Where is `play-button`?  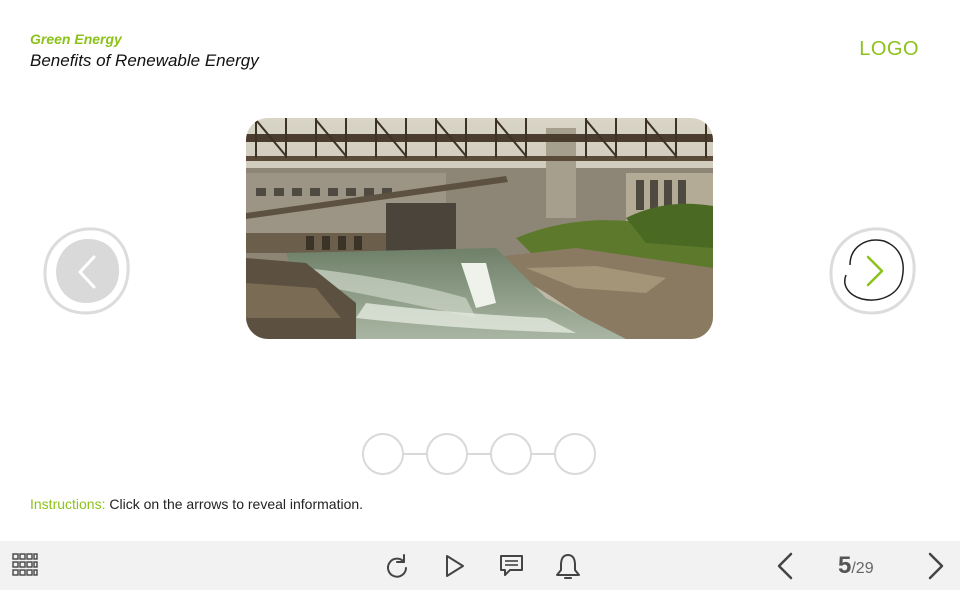 play-button is located at coordinates (455, 566).